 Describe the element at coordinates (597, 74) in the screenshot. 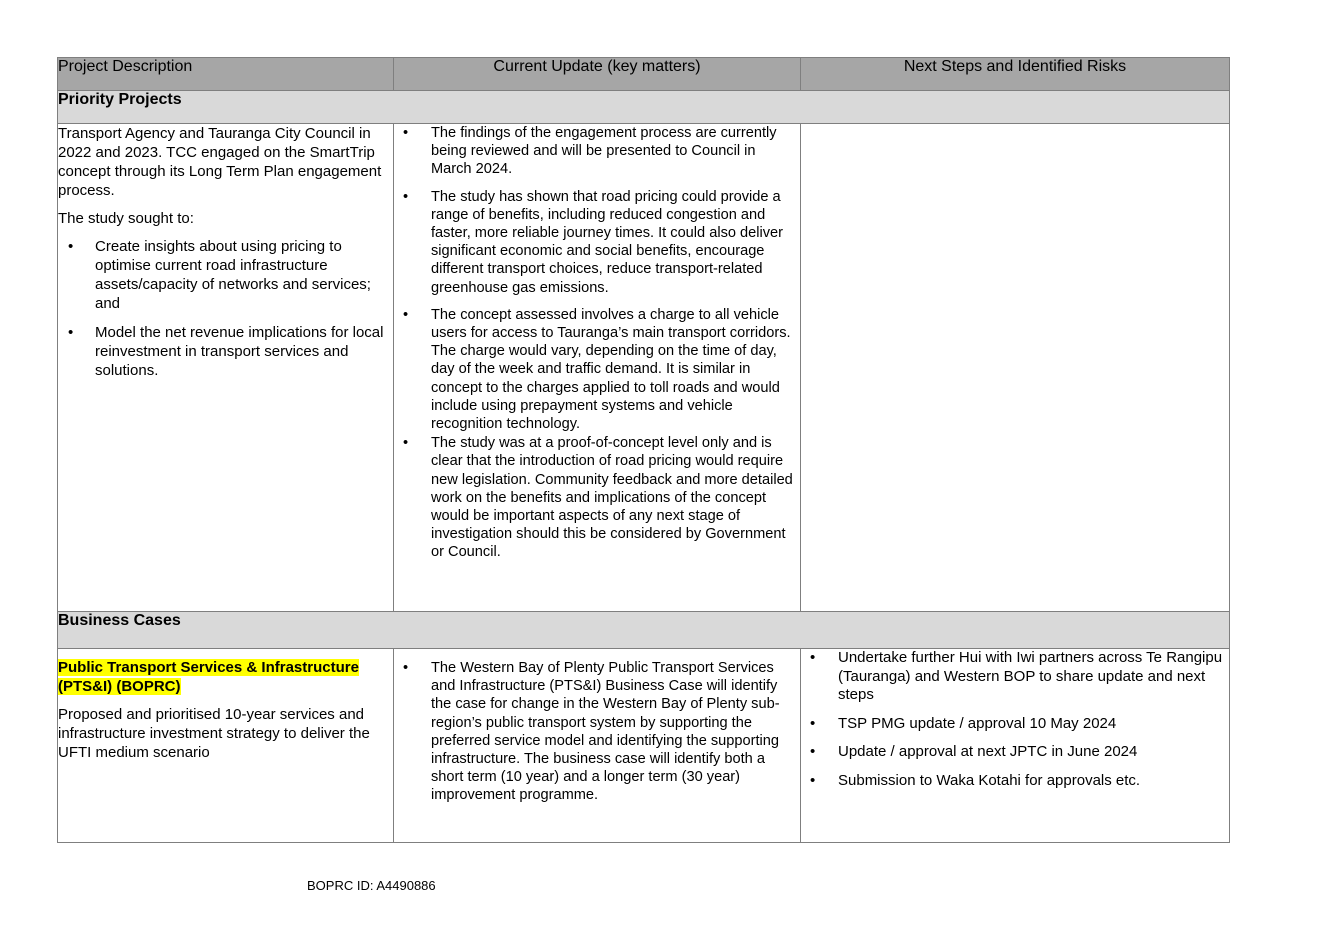

I see `header-current-update: Current Update (key matters)` at that location.